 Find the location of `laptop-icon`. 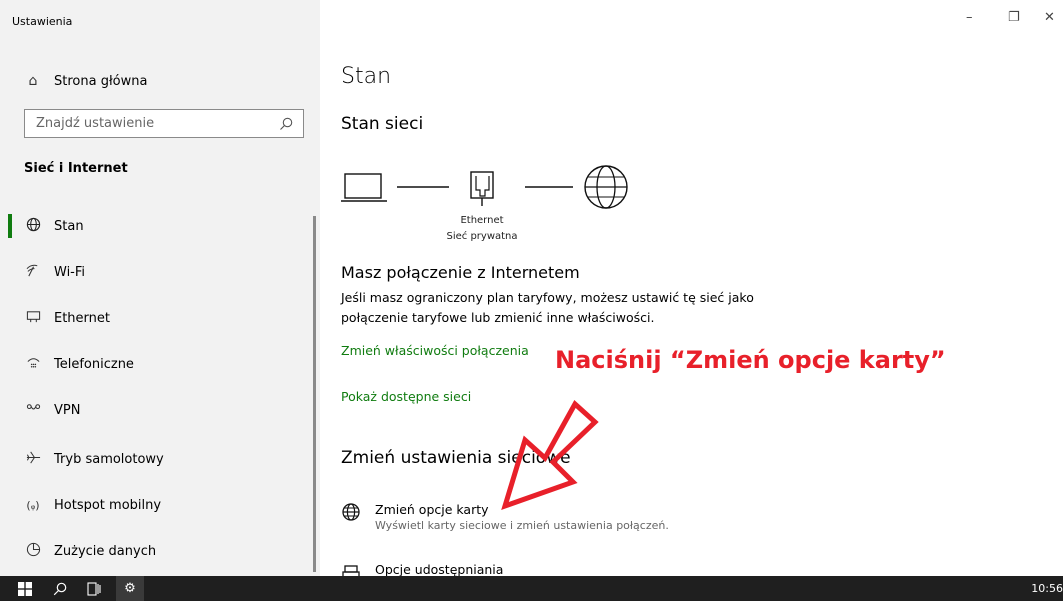

laptop-icon is located at coordinates (364, 187).